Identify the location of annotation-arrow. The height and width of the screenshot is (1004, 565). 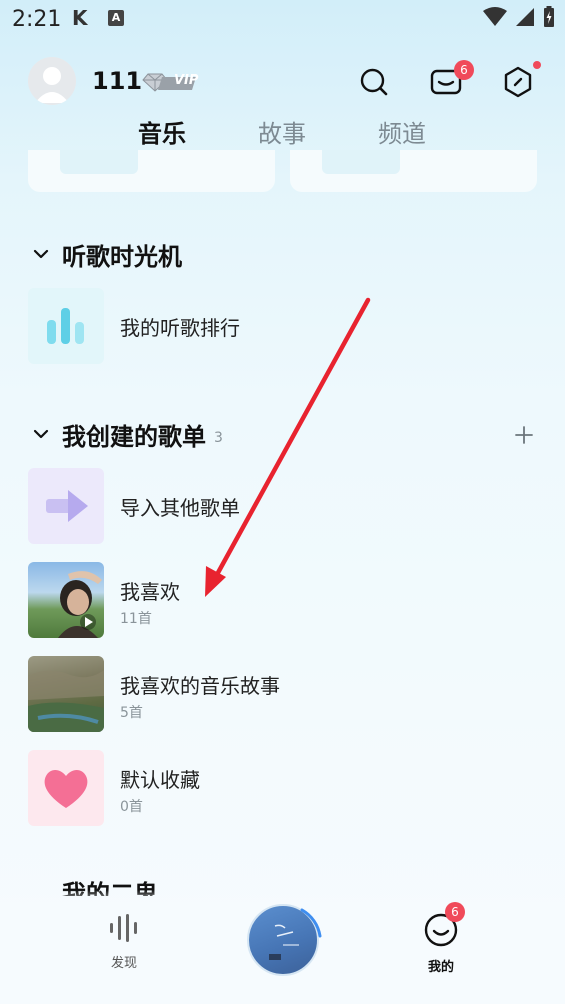
(288, 447).